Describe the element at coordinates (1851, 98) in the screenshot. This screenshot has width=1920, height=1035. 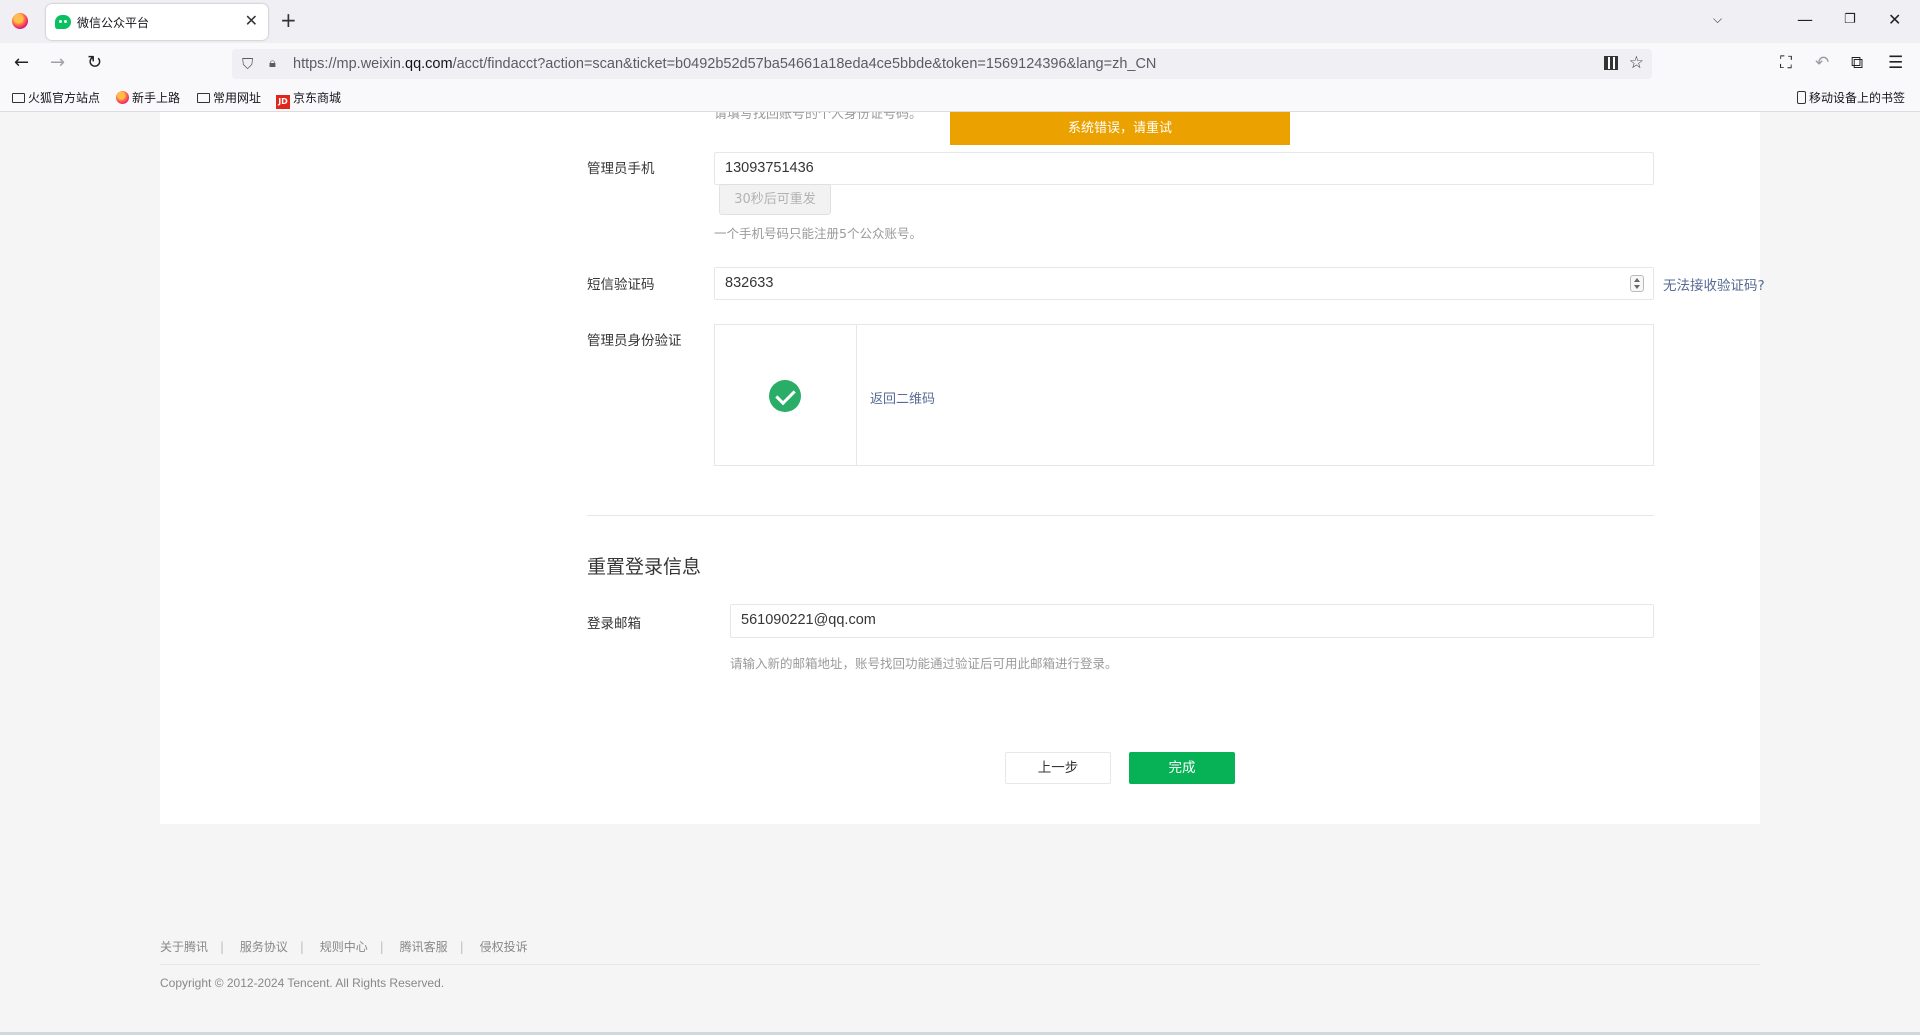
I see `mobile-bookmarks: 移动设备上的书签` at that location.